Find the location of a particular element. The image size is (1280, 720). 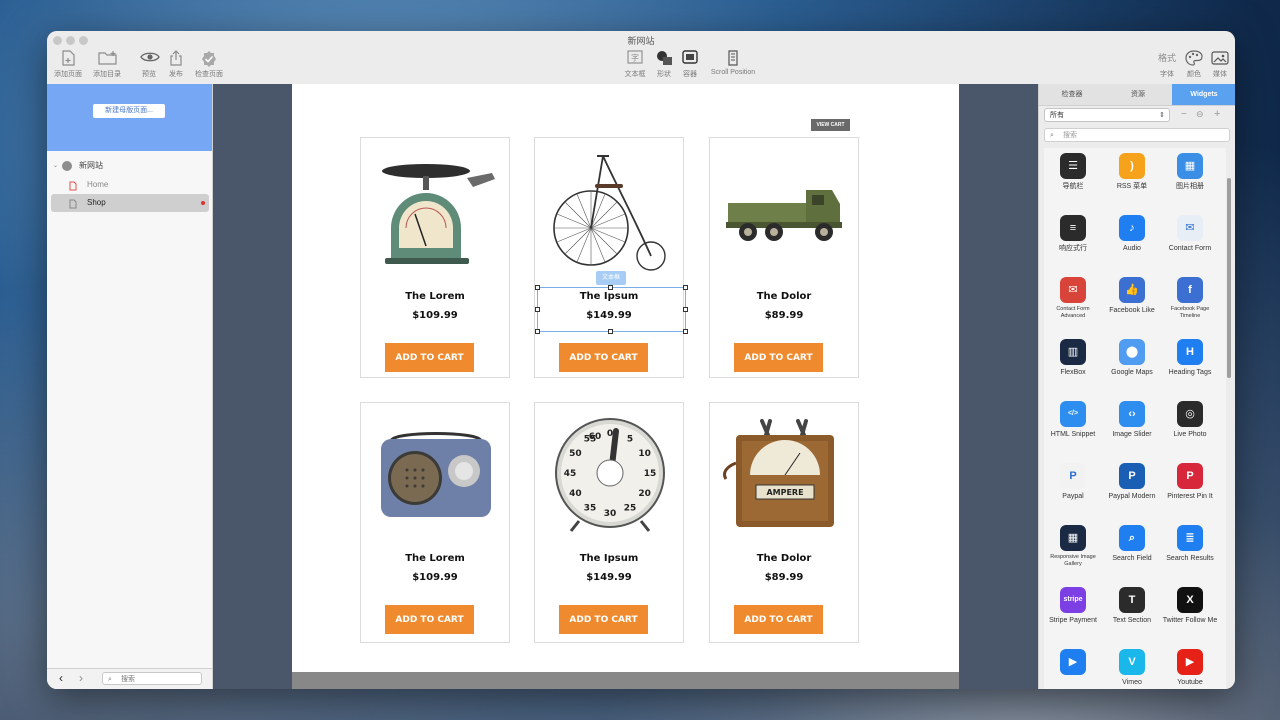

product-card: AMPERE The Dolor $89.99 ADD TO CART is located at coordinates (784, 522).